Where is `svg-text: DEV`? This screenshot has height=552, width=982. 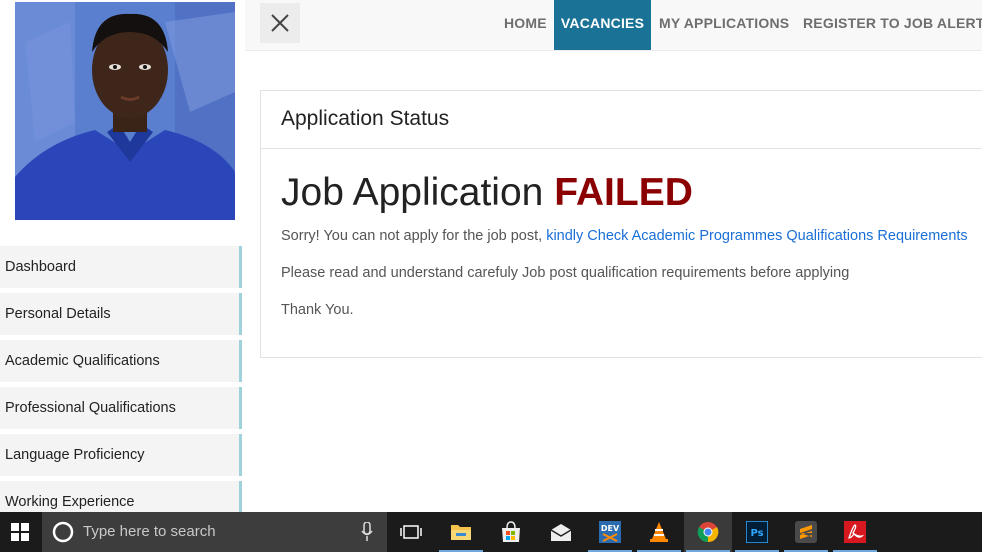 svg-text: DEV is located at coordinates (610, 528).